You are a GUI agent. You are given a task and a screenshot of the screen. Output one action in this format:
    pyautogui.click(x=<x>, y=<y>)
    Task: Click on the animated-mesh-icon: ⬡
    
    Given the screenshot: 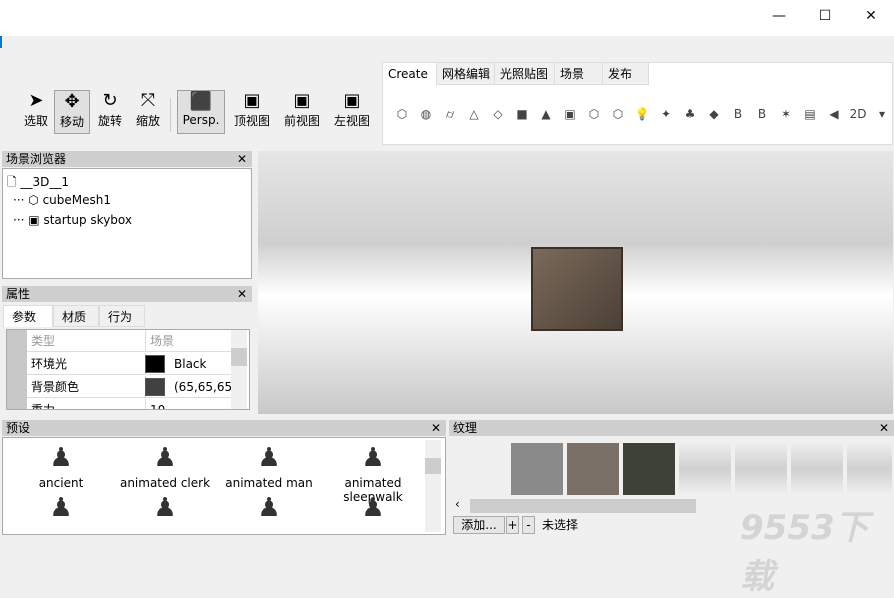 What is the action you would take?
    pyautogui.click(x=618, y=114)
    